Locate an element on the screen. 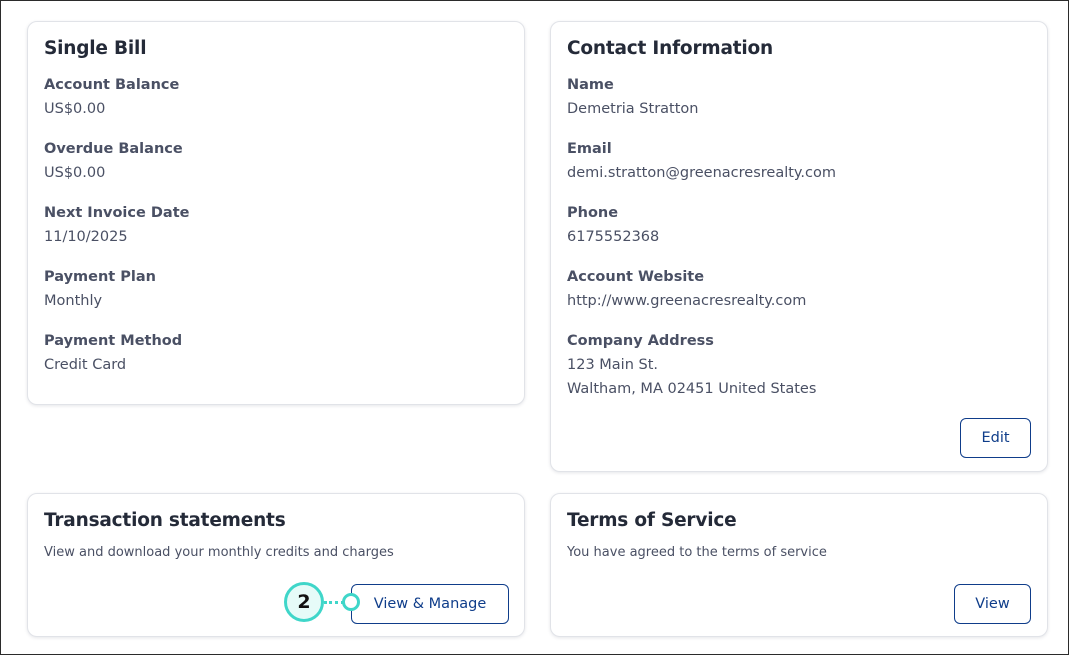 This screenshot has height=655, width=1069. payment-plan-field: Payment Plan Monthly is located at coordinates (100, 289).